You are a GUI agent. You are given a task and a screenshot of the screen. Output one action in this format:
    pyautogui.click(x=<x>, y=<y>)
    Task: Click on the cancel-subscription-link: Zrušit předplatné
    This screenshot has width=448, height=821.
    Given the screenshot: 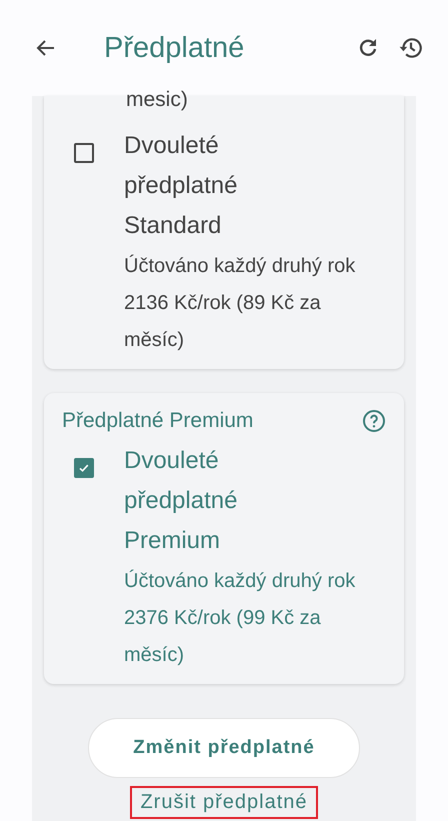 What is the action you would take?
    pyautogui.click(x=224, y=802)
    